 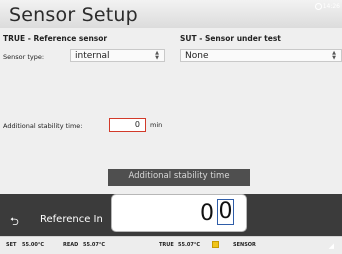 What do you see at coordinates (156, 125) in the screenshot?
I see `stability-time-unit: min` at bounding box center [156, 125].